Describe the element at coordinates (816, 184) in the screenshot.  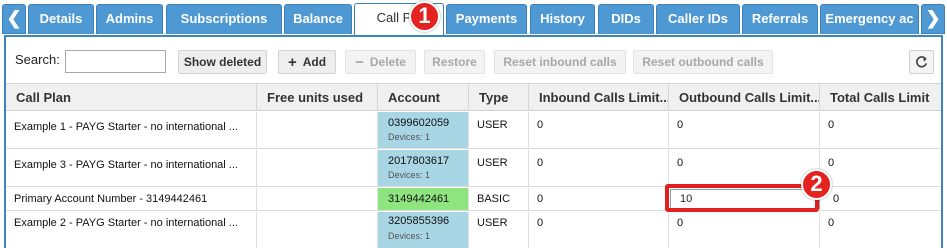
I see `callout-badge-2: 2` at that location.